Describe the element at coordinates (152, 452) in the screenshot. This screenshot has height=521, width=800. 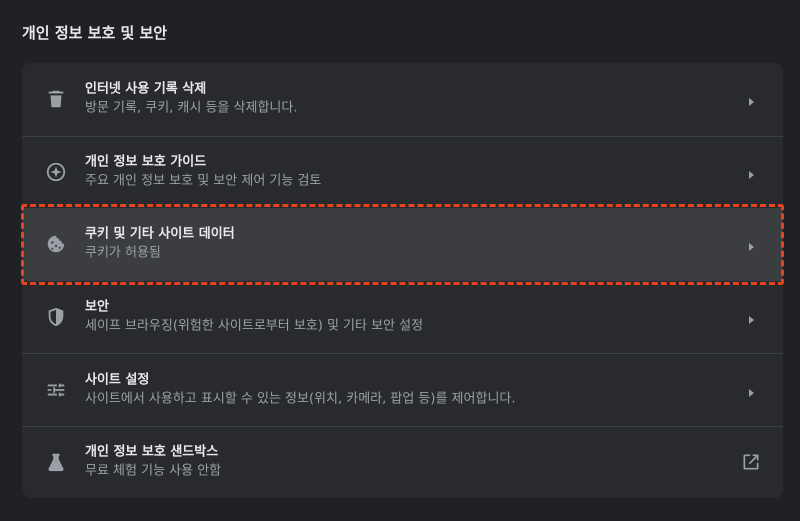
I see `row-title: 개인 정보 보호 샌드박스` at that location.